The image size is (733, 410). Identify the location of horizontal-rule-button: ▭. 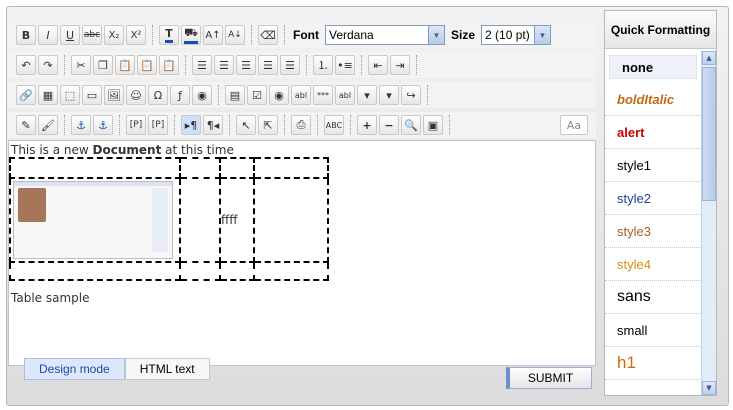
(92, 95).